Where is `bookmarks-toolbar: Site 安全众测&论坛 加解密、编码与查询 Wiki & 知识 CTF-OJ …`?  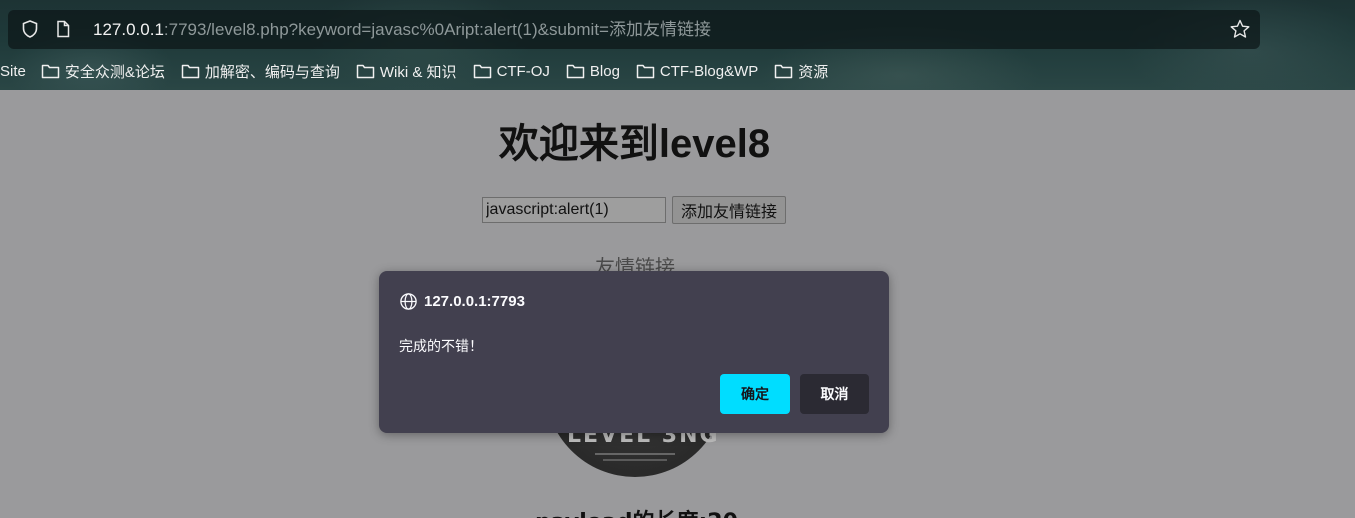
bookmarks-toolbar: Site 安全众测&论坛 加解密、编码与查询 Wiki & 知识 CTF-OJ … is located at coordinates (422, 71).